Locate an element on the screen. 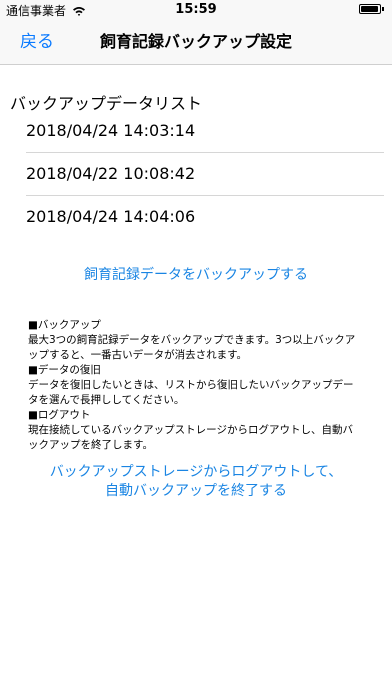  status-right is located at coordinates (371, 9).